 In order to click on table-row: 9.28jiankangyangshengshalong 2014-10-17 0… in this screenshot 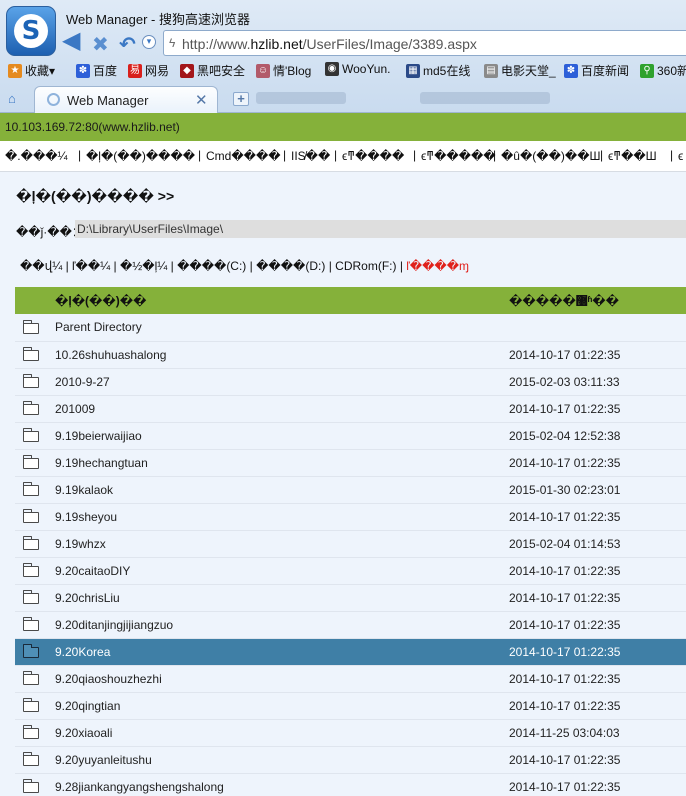, I will do `click(350, 784)`.